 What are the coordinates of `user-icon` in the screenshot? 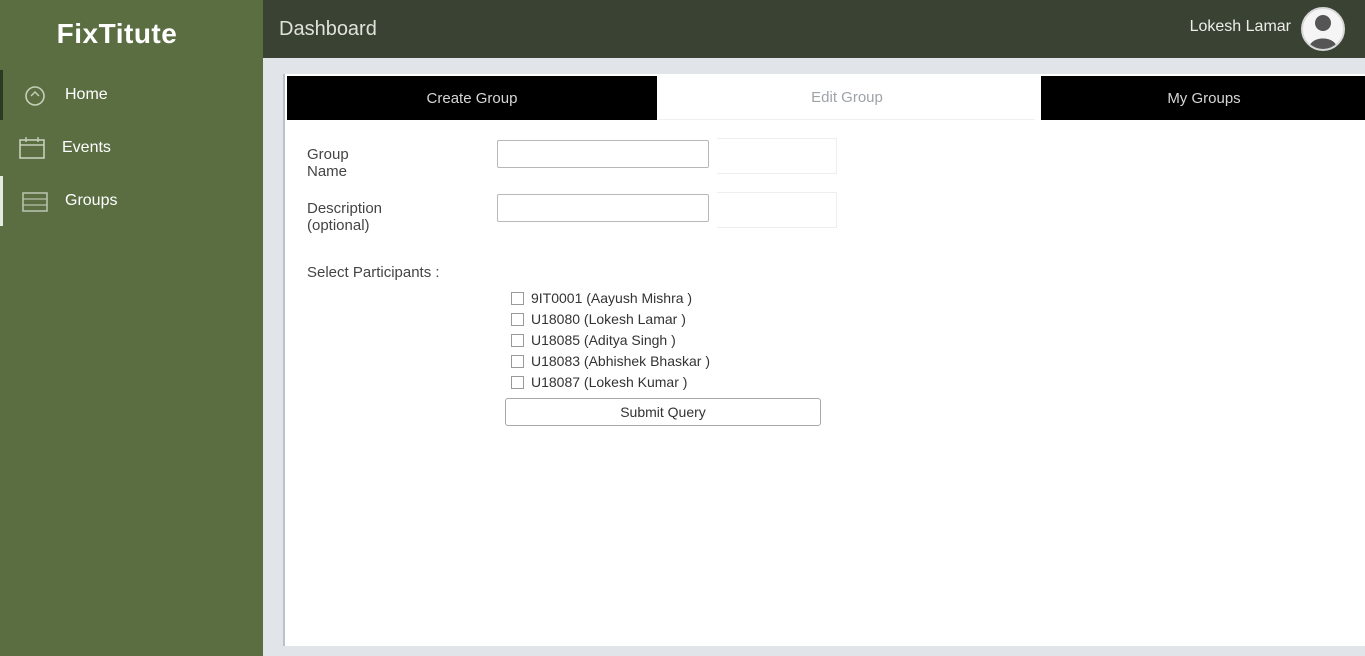 It's located at (1323, 32).